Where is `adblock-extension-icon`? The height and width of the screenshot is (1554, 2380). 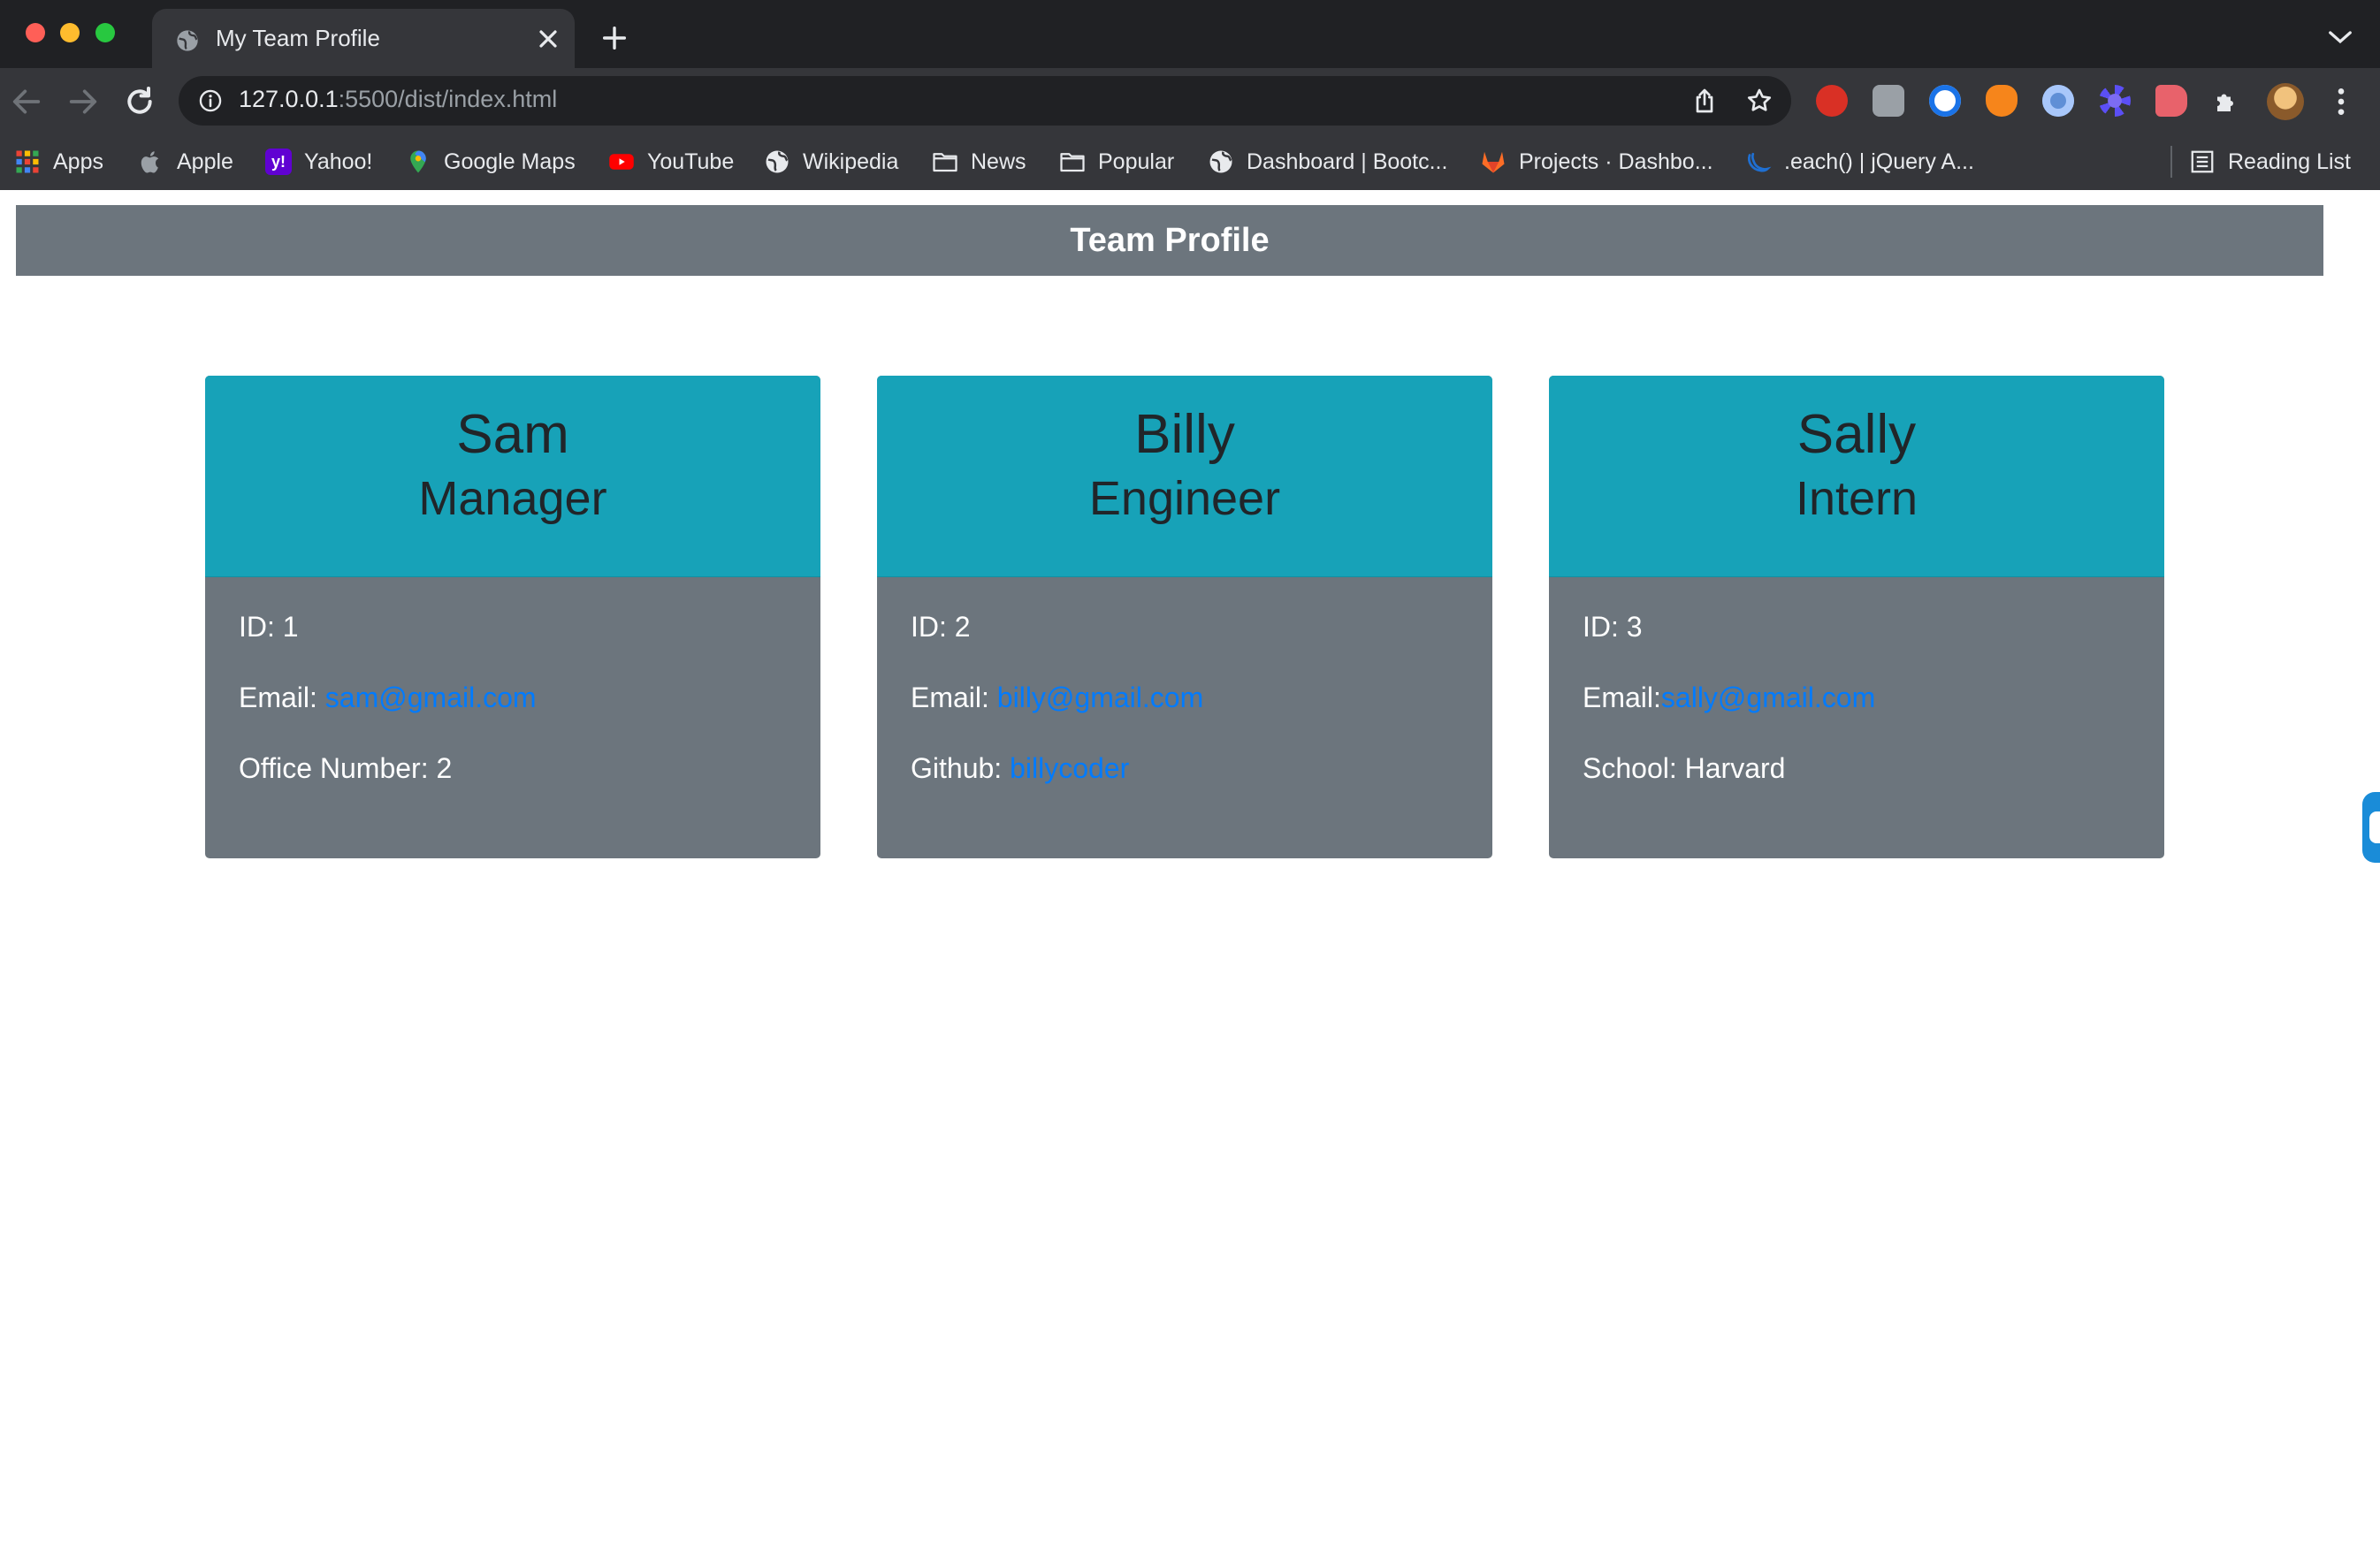 adblock-extension-icon is located at coordinates (1832, 101).